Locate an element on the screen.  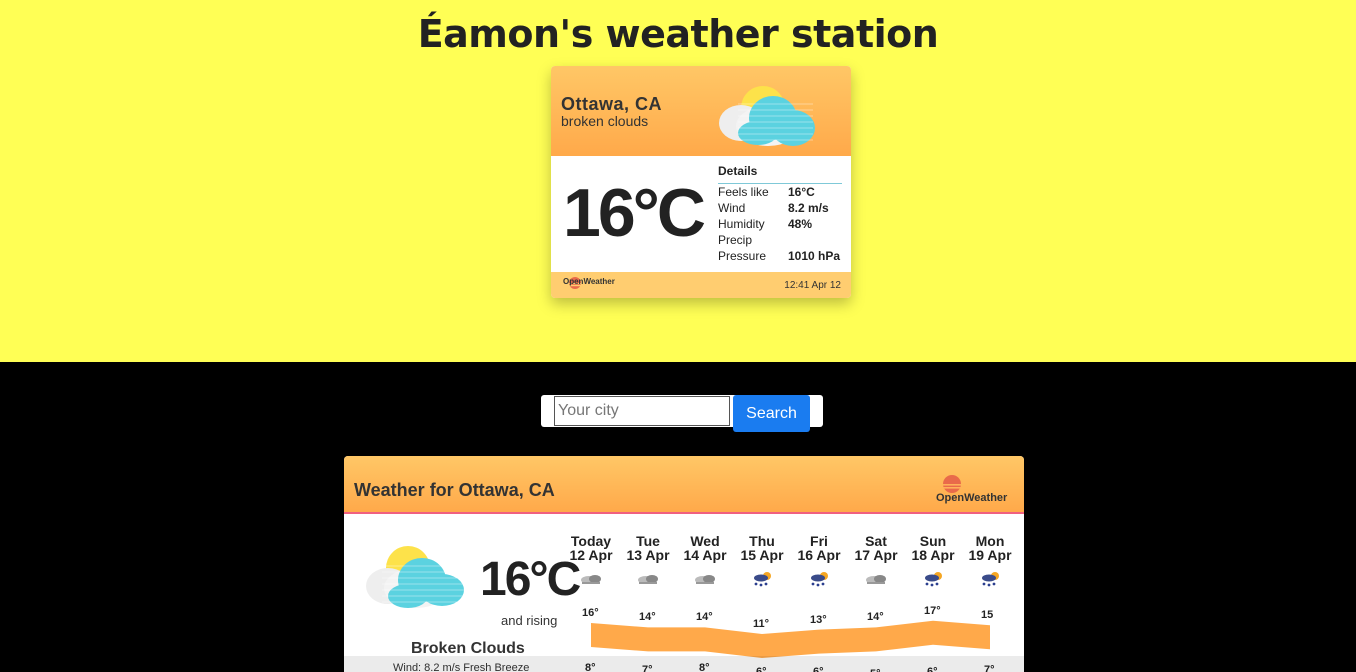
widget-temperature: 16°C is located at coordinates (634, 213).